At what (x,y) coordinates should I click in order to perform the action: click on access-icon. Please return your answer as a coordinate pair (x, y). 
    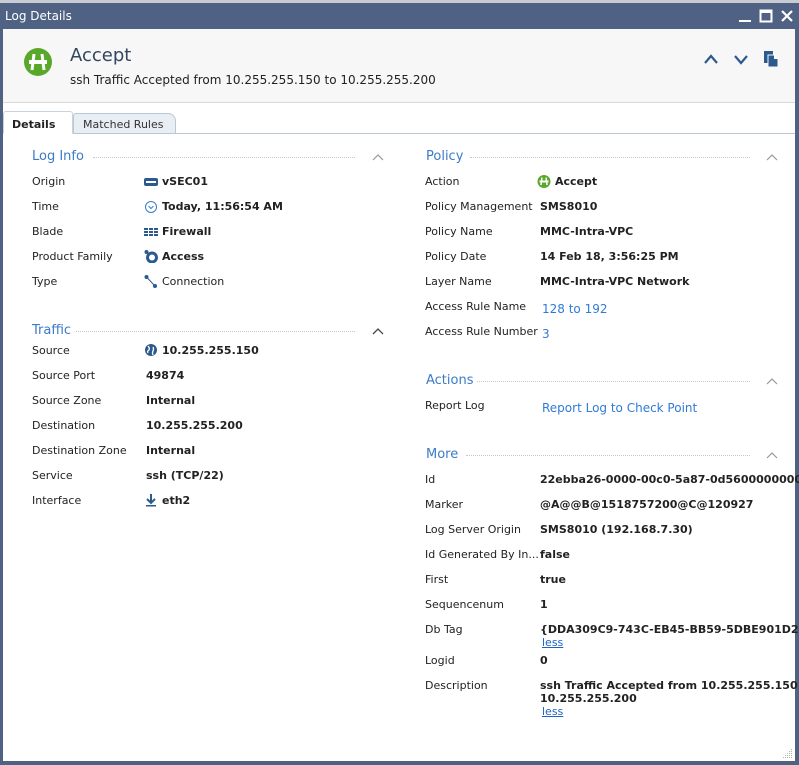
    Looking at the image, I should click on (151, 256).